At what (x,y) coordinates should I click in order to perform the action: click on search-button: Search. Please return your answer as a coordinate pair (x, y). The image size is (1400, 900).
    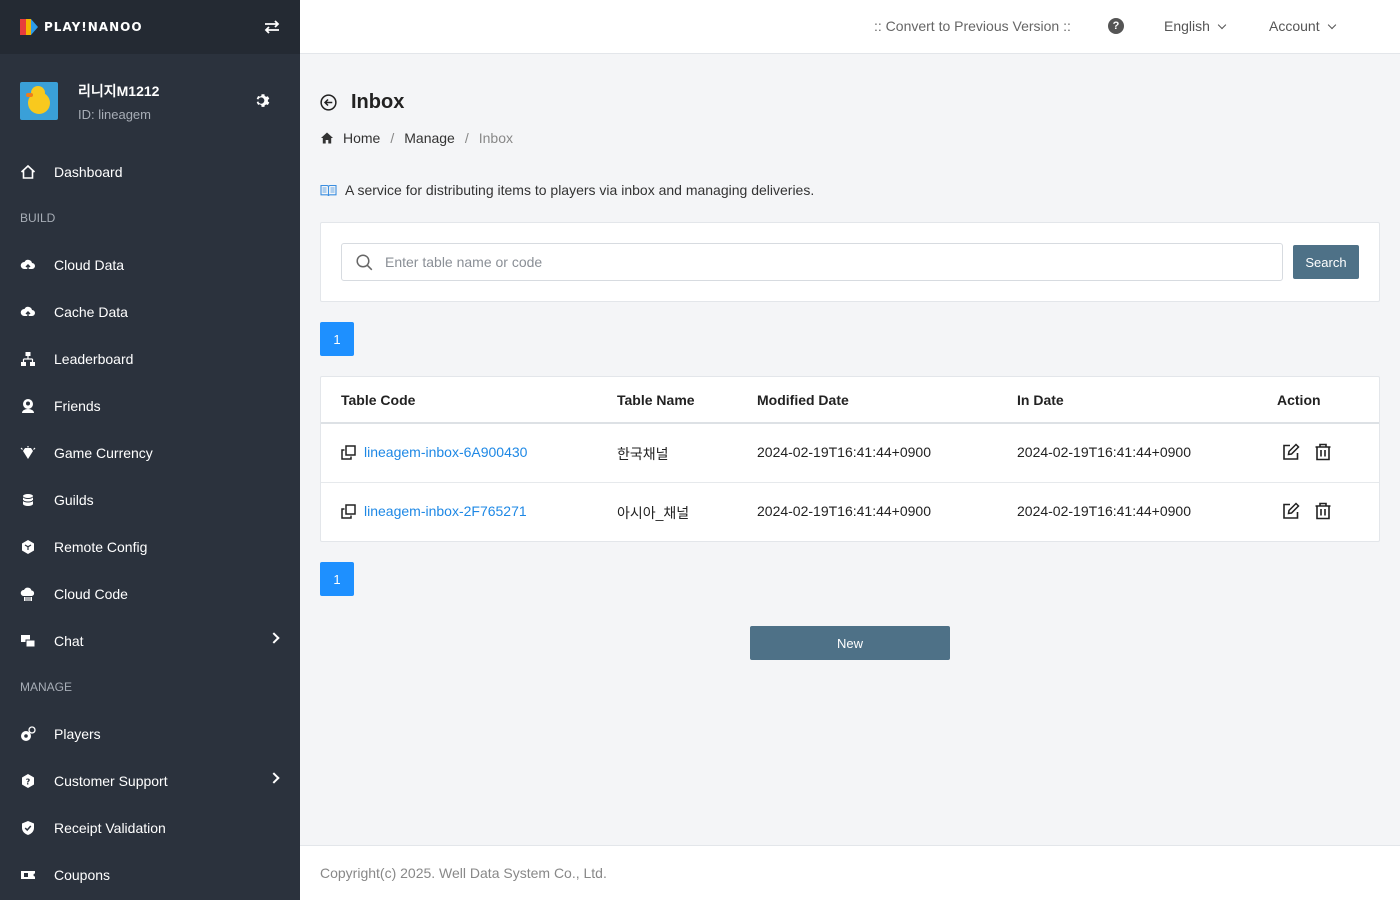
    Looking at the image, I should click on (1326, 262).